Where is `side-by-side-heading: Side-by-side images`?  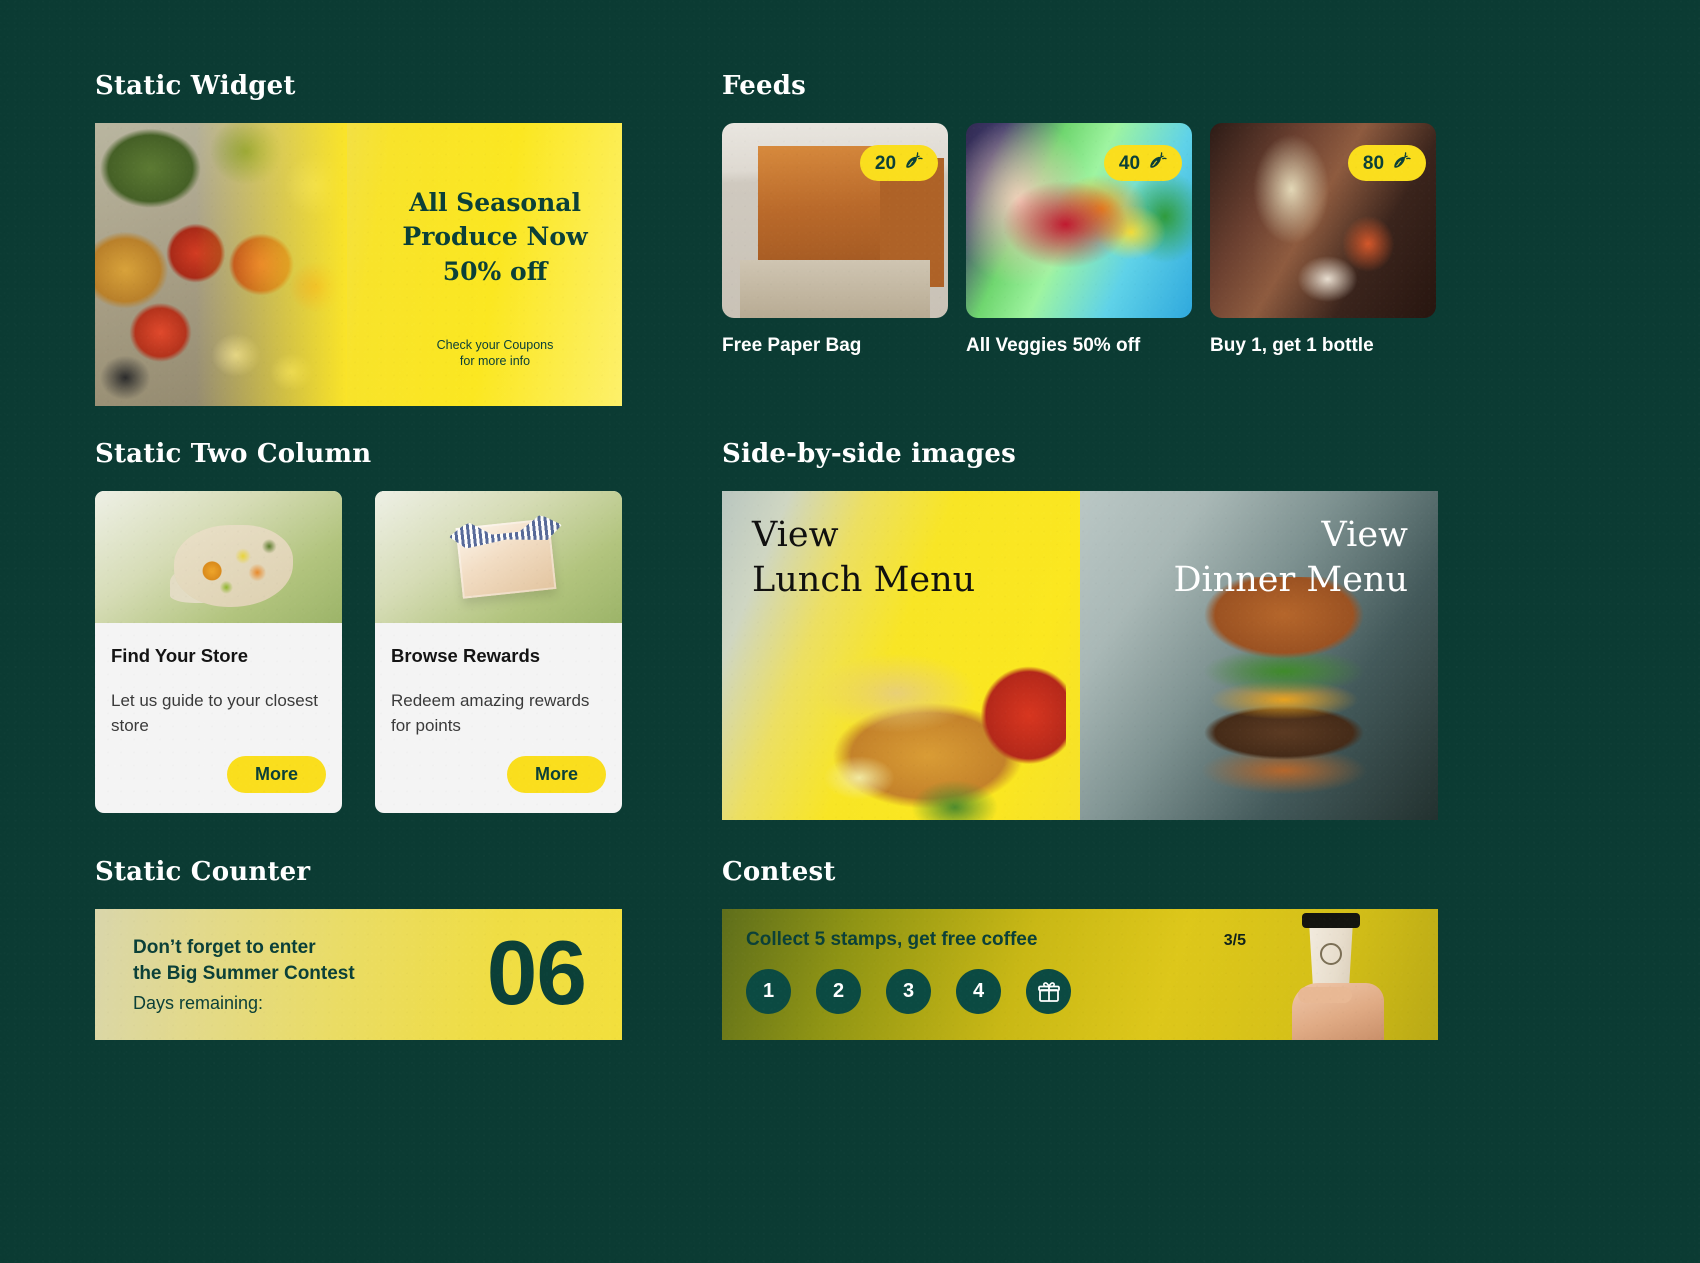 side-by-side-heading: Side-by-side images is located at coordinates (869, 454).